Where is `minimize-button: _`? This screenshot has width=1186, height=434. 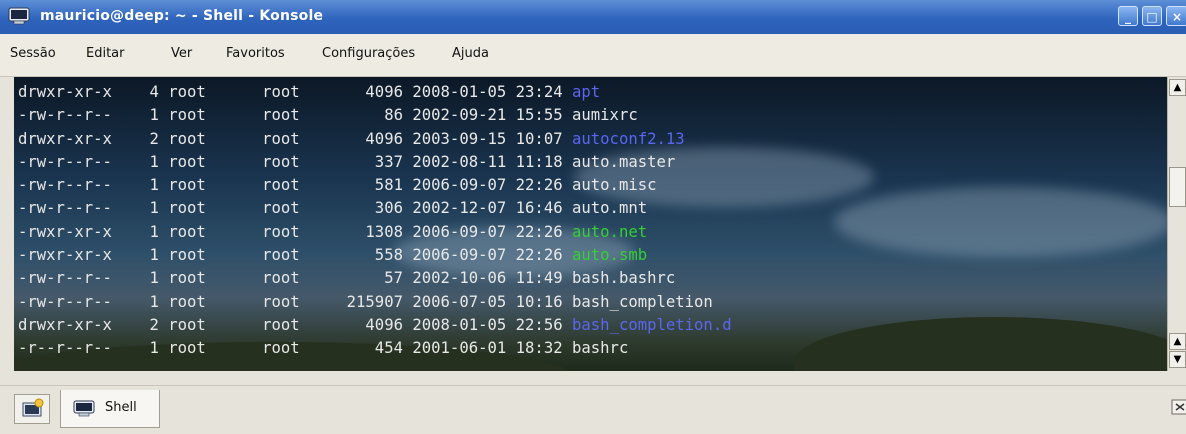 minimize-button: _ is located at coordinates (1128, 16).